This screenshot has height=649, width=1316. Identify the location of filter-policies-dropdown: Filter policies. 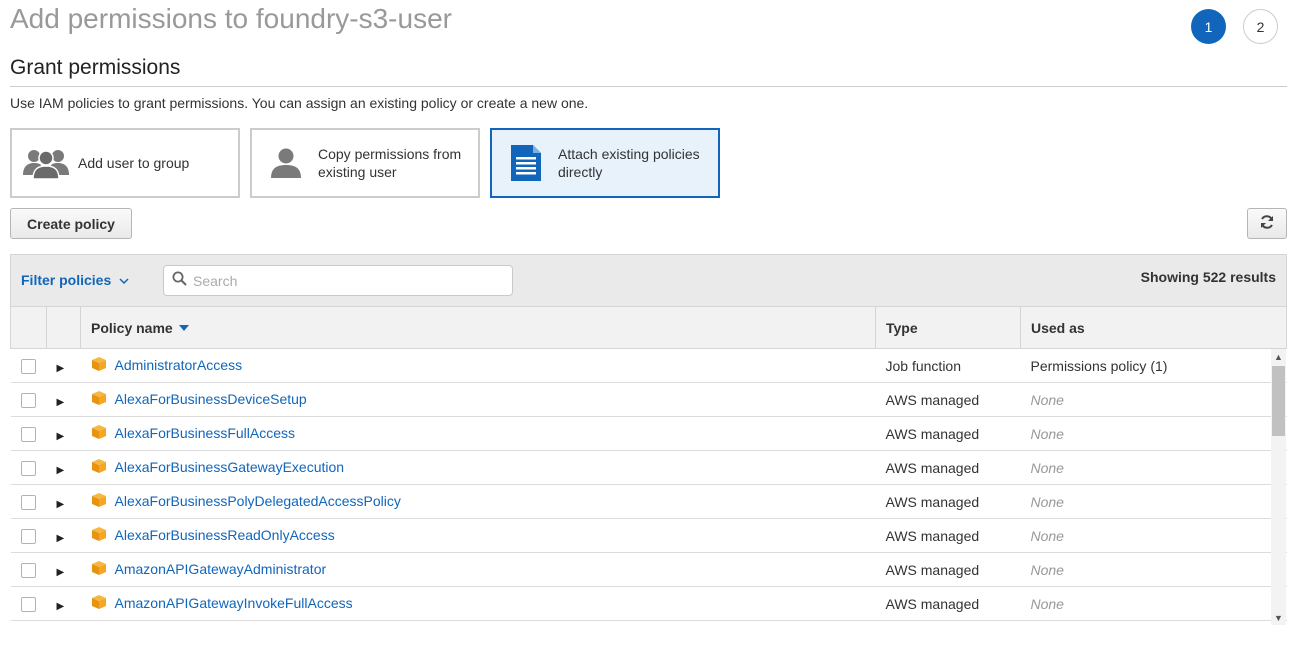
(75, 280).